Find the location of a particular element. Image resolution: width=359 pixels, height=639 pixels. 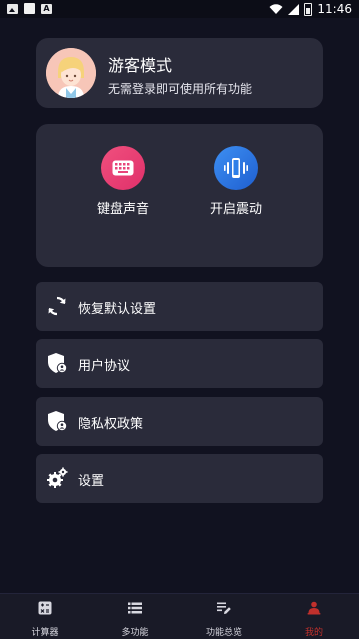

restore-defaults-label: 恢复默认设置 is located at coordinates (117, 309).